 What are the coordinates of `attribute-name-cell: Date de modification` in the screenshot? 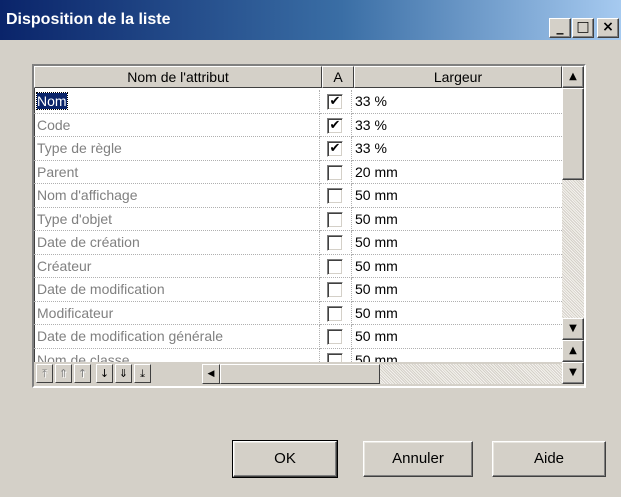 It's located at (177, 290).